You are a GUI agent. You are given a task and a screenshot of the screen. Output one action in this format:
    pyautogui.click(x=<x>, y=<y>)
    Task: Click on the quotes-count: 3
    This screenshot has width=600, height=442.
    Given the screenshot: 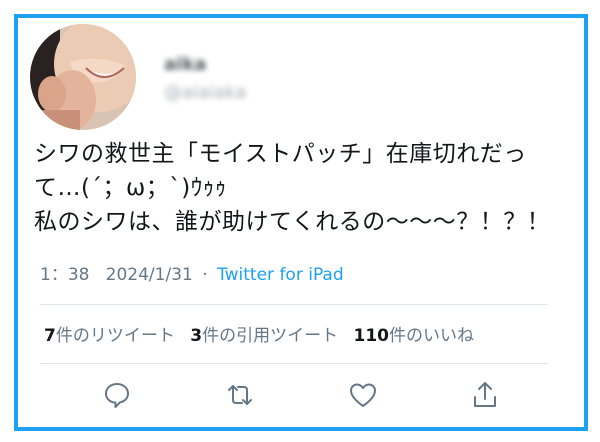 What is the action you would take?
    pyautogui.click(x=196, y=336)
    